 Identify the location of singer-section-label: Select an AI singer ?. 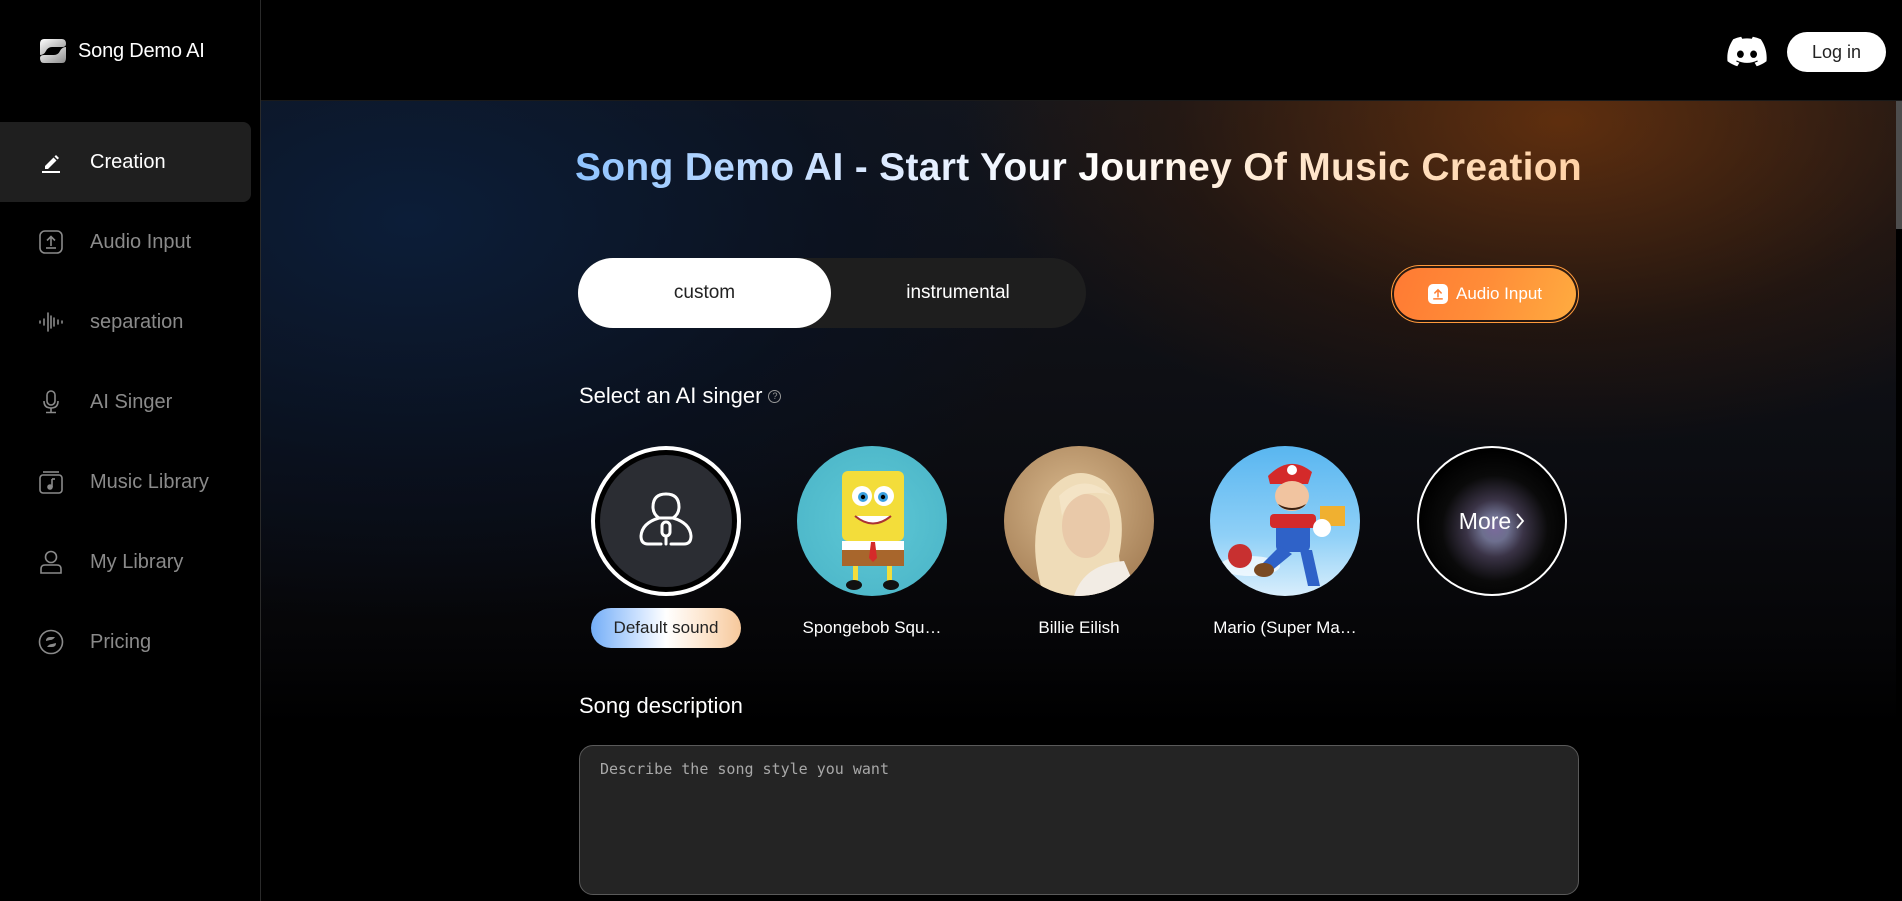
(680, 396).